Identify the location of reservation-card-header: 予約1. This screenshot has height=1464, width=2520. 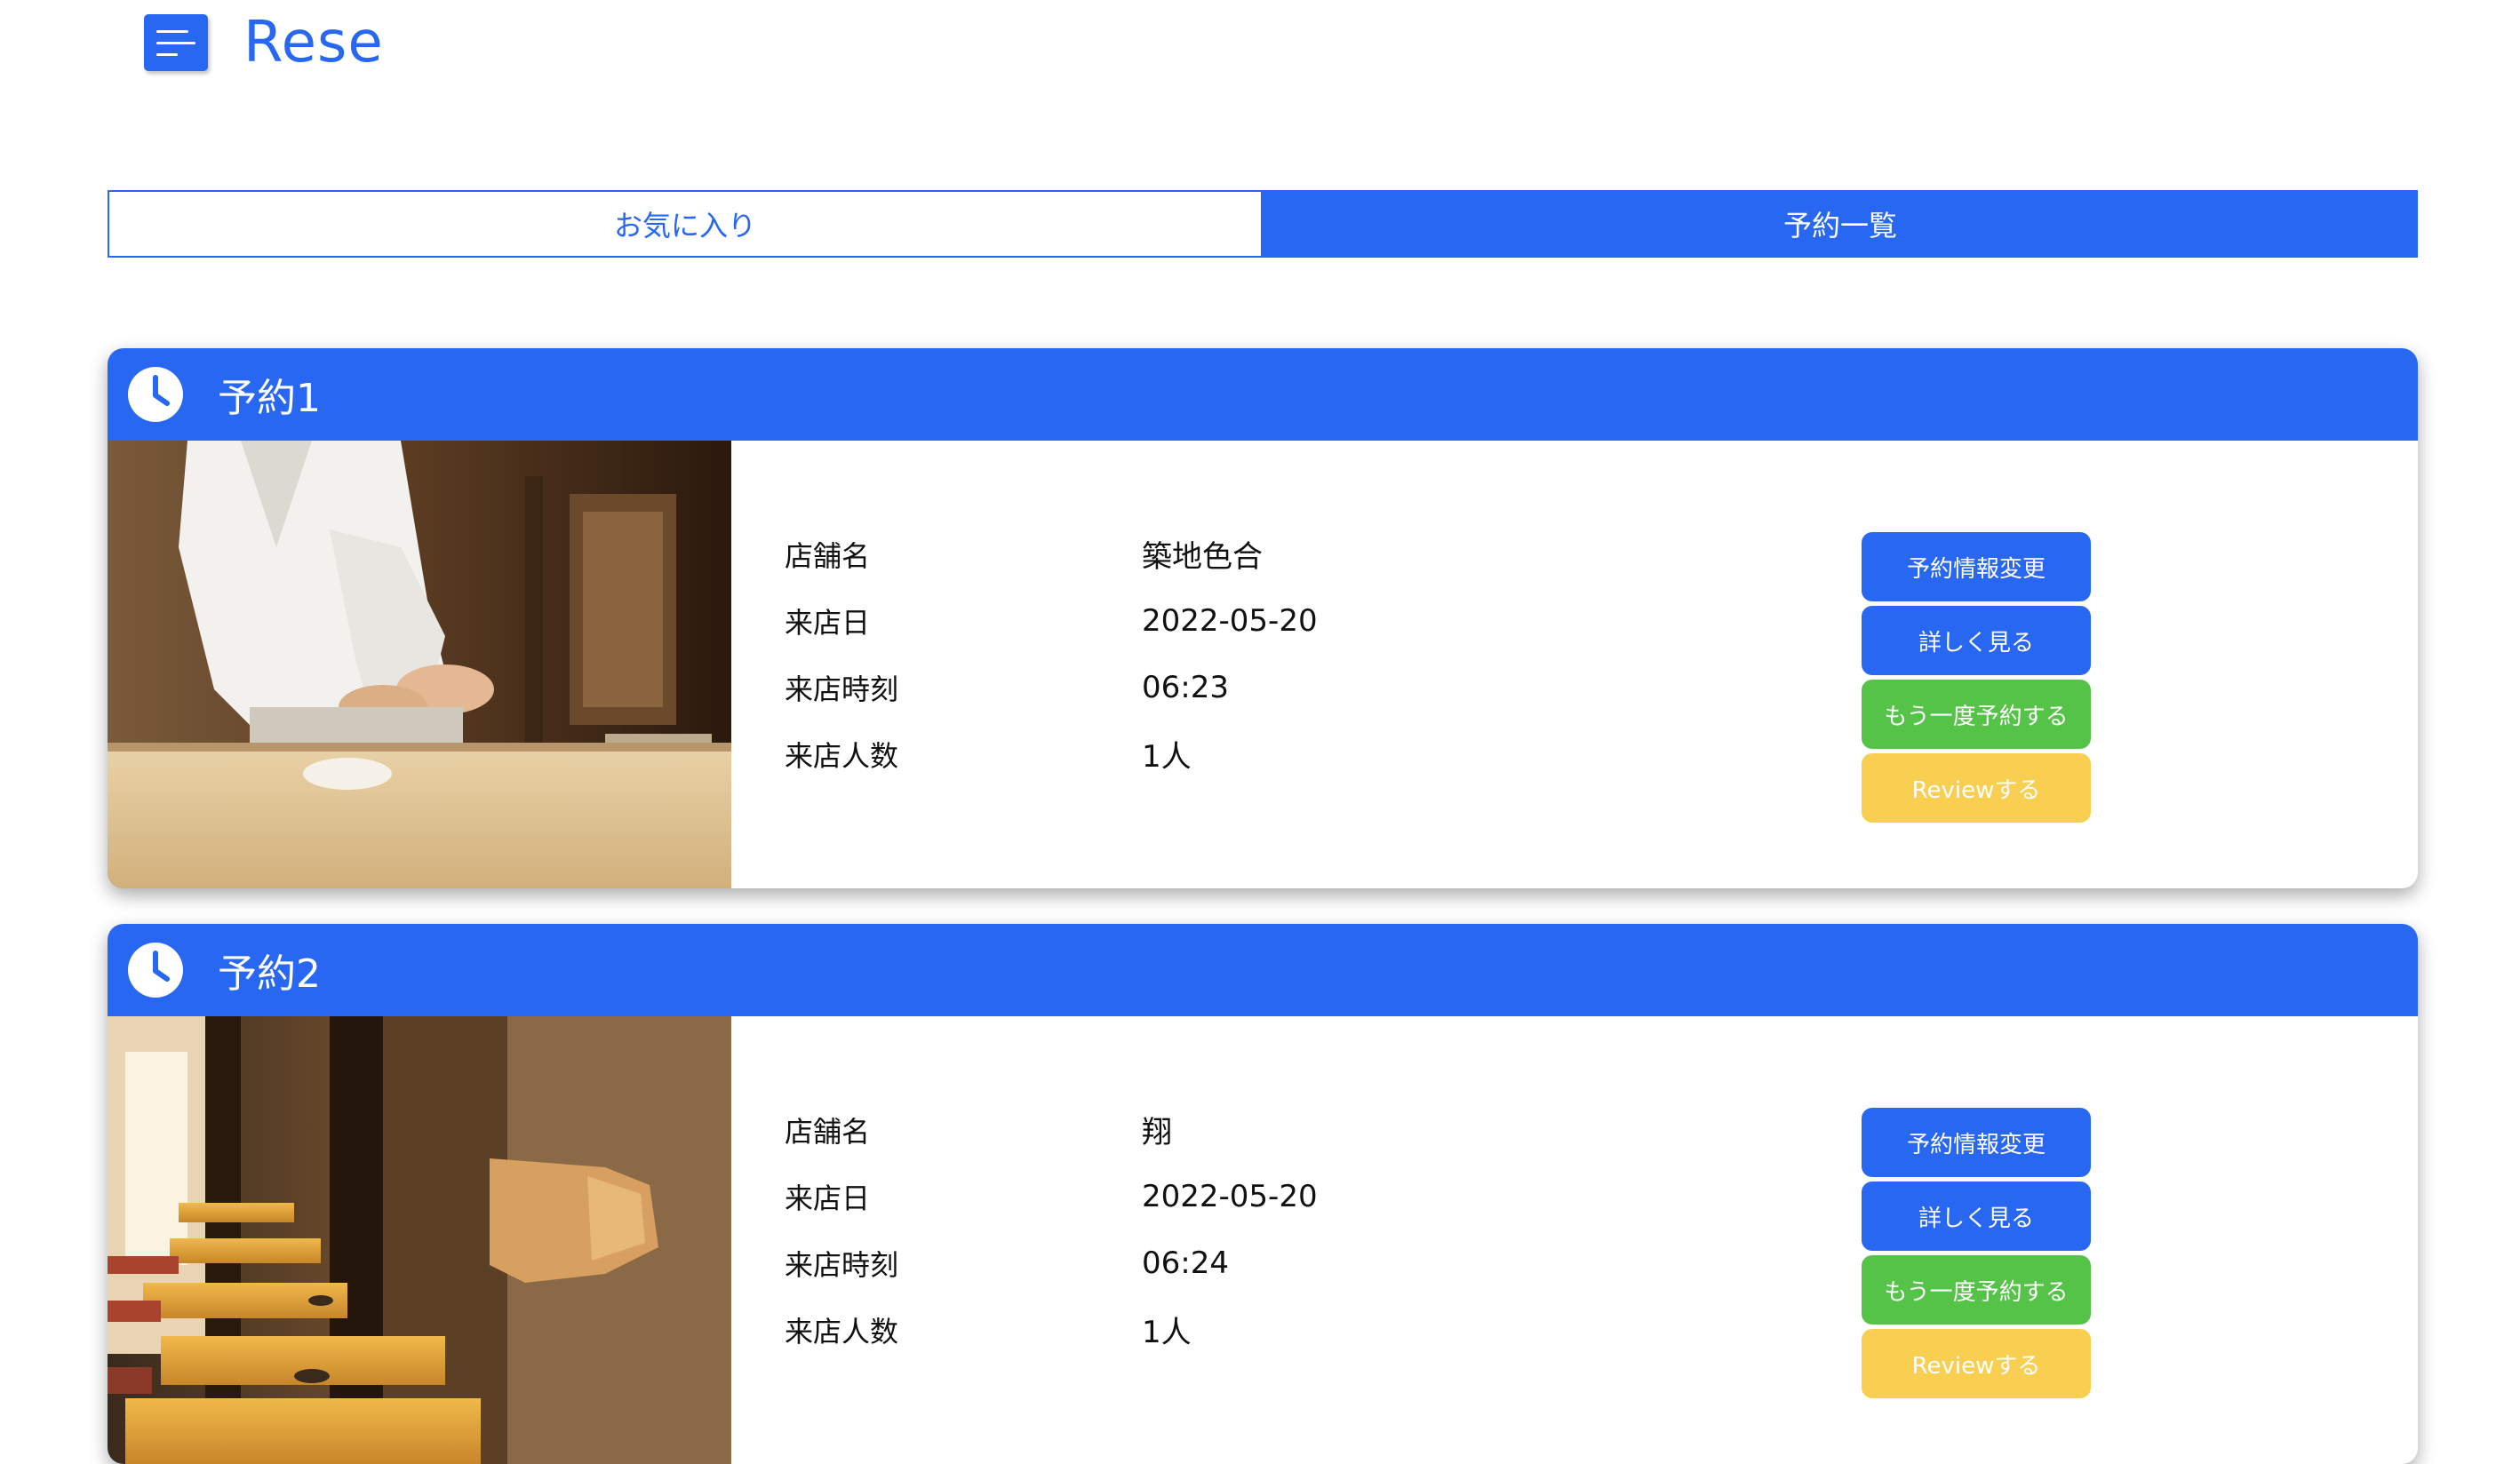
(1263, 394).